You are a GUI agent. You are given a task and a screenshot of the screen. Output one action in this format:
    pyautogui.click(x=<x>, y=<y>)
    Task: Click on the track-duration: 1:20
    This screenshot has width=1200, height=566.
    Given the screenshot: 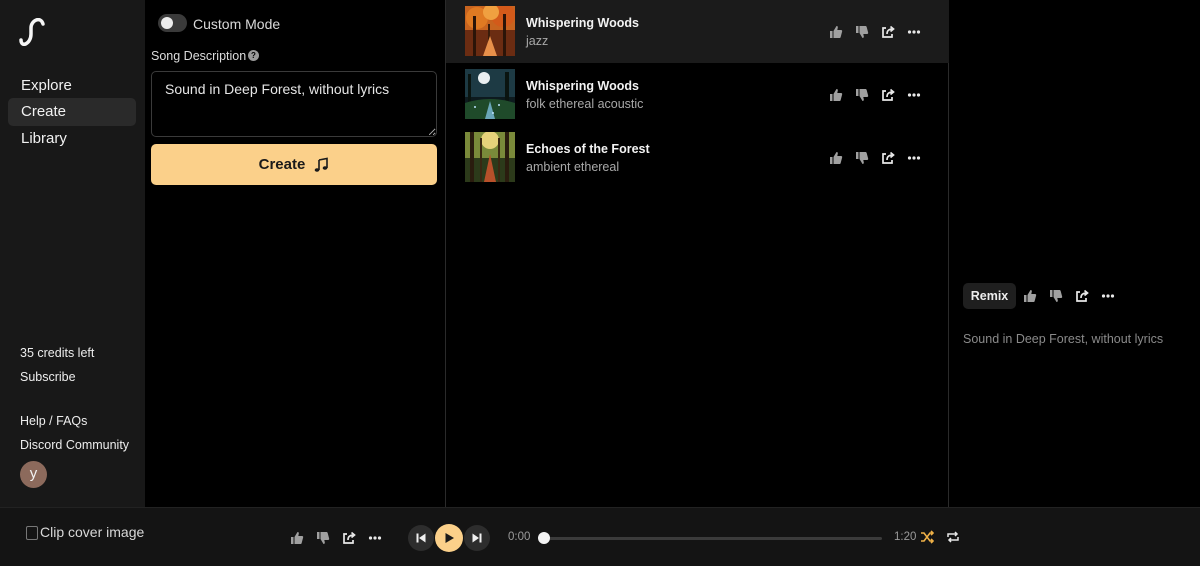 What is the action you would take?
    pyautogui.click(x=905, y=537)
    